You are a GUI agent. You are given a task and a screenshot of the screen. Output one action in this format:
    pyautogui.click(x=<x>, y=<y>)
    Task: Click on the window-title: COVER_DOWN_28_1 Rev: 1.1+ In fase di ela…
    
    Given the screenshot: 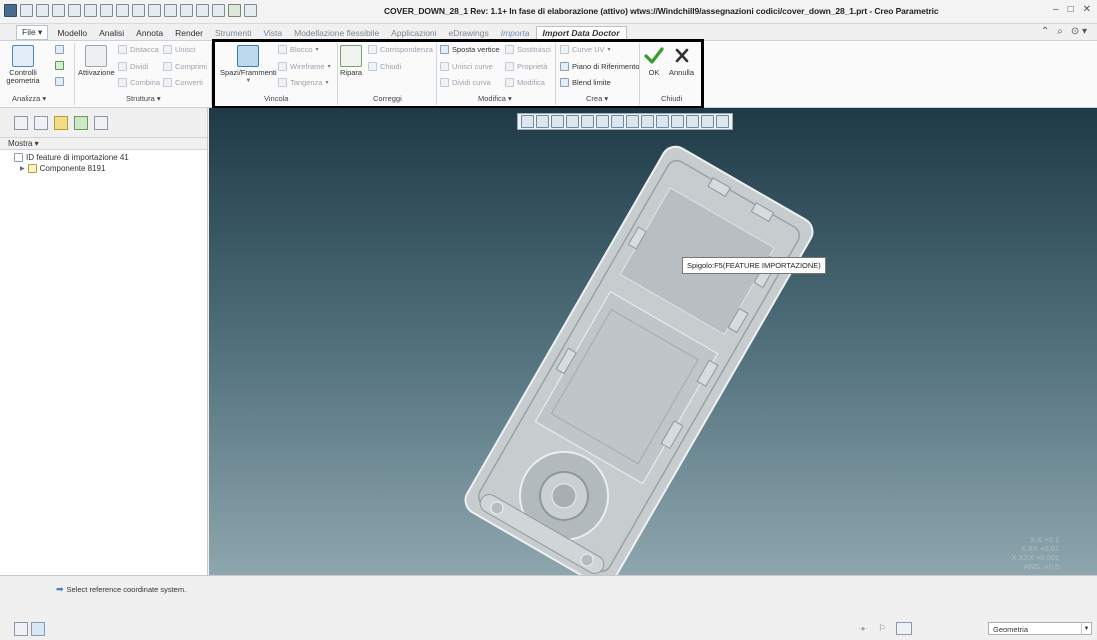 What is the action you would take?
    pyautogui.click(x=661, y=11)
    